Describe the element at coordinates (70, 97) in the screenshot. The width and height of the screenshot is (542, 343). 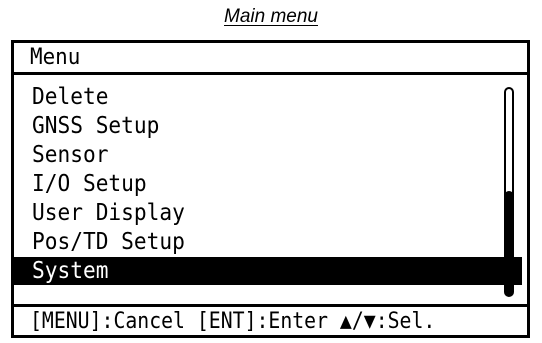
I see `menu-item-label: Delete` at that location.